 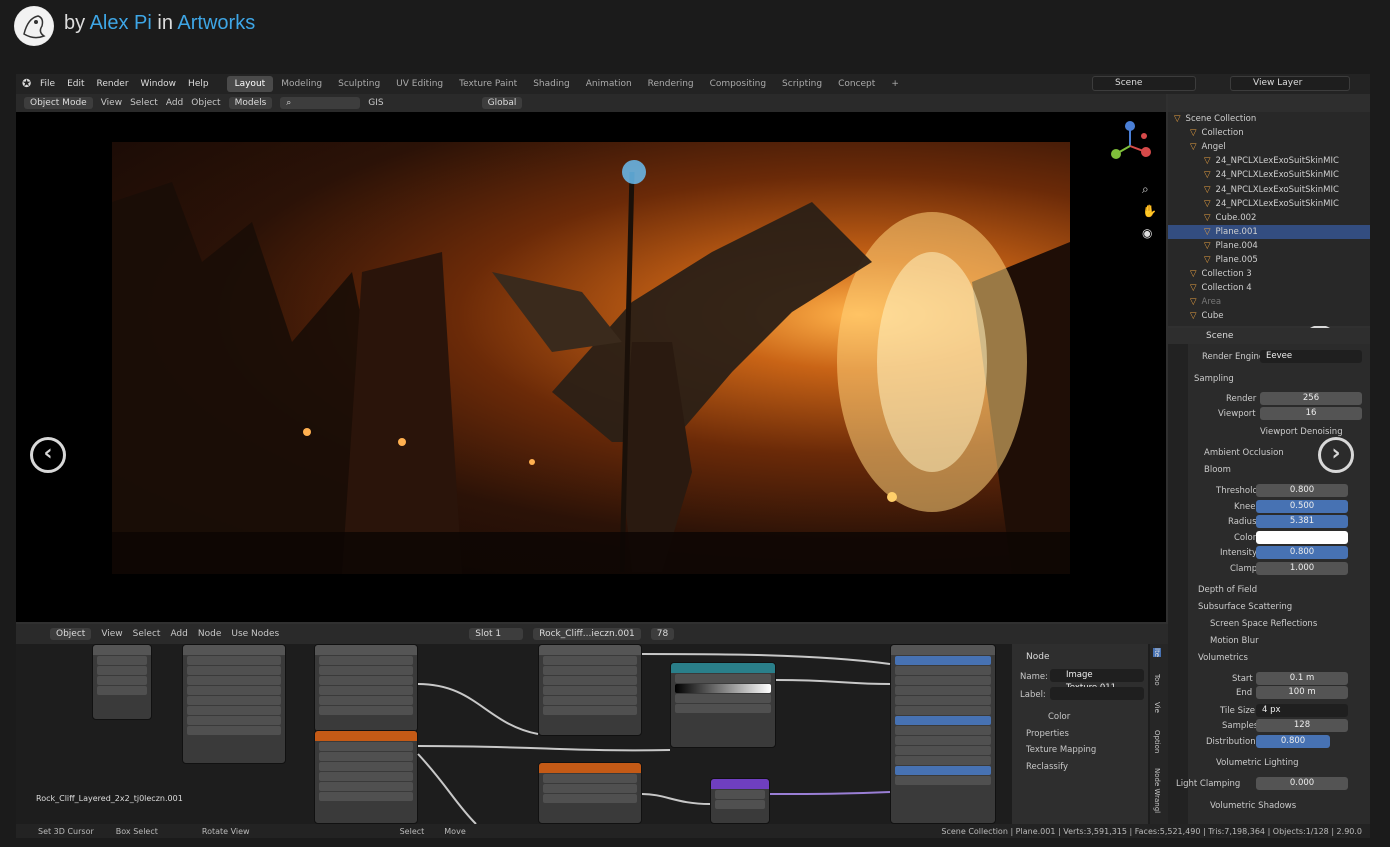 What do you see at coordinates (1097, 681) in the screenshot?
I see `node-name-field: Image Texture.011` at bounding box center [1097, 681].